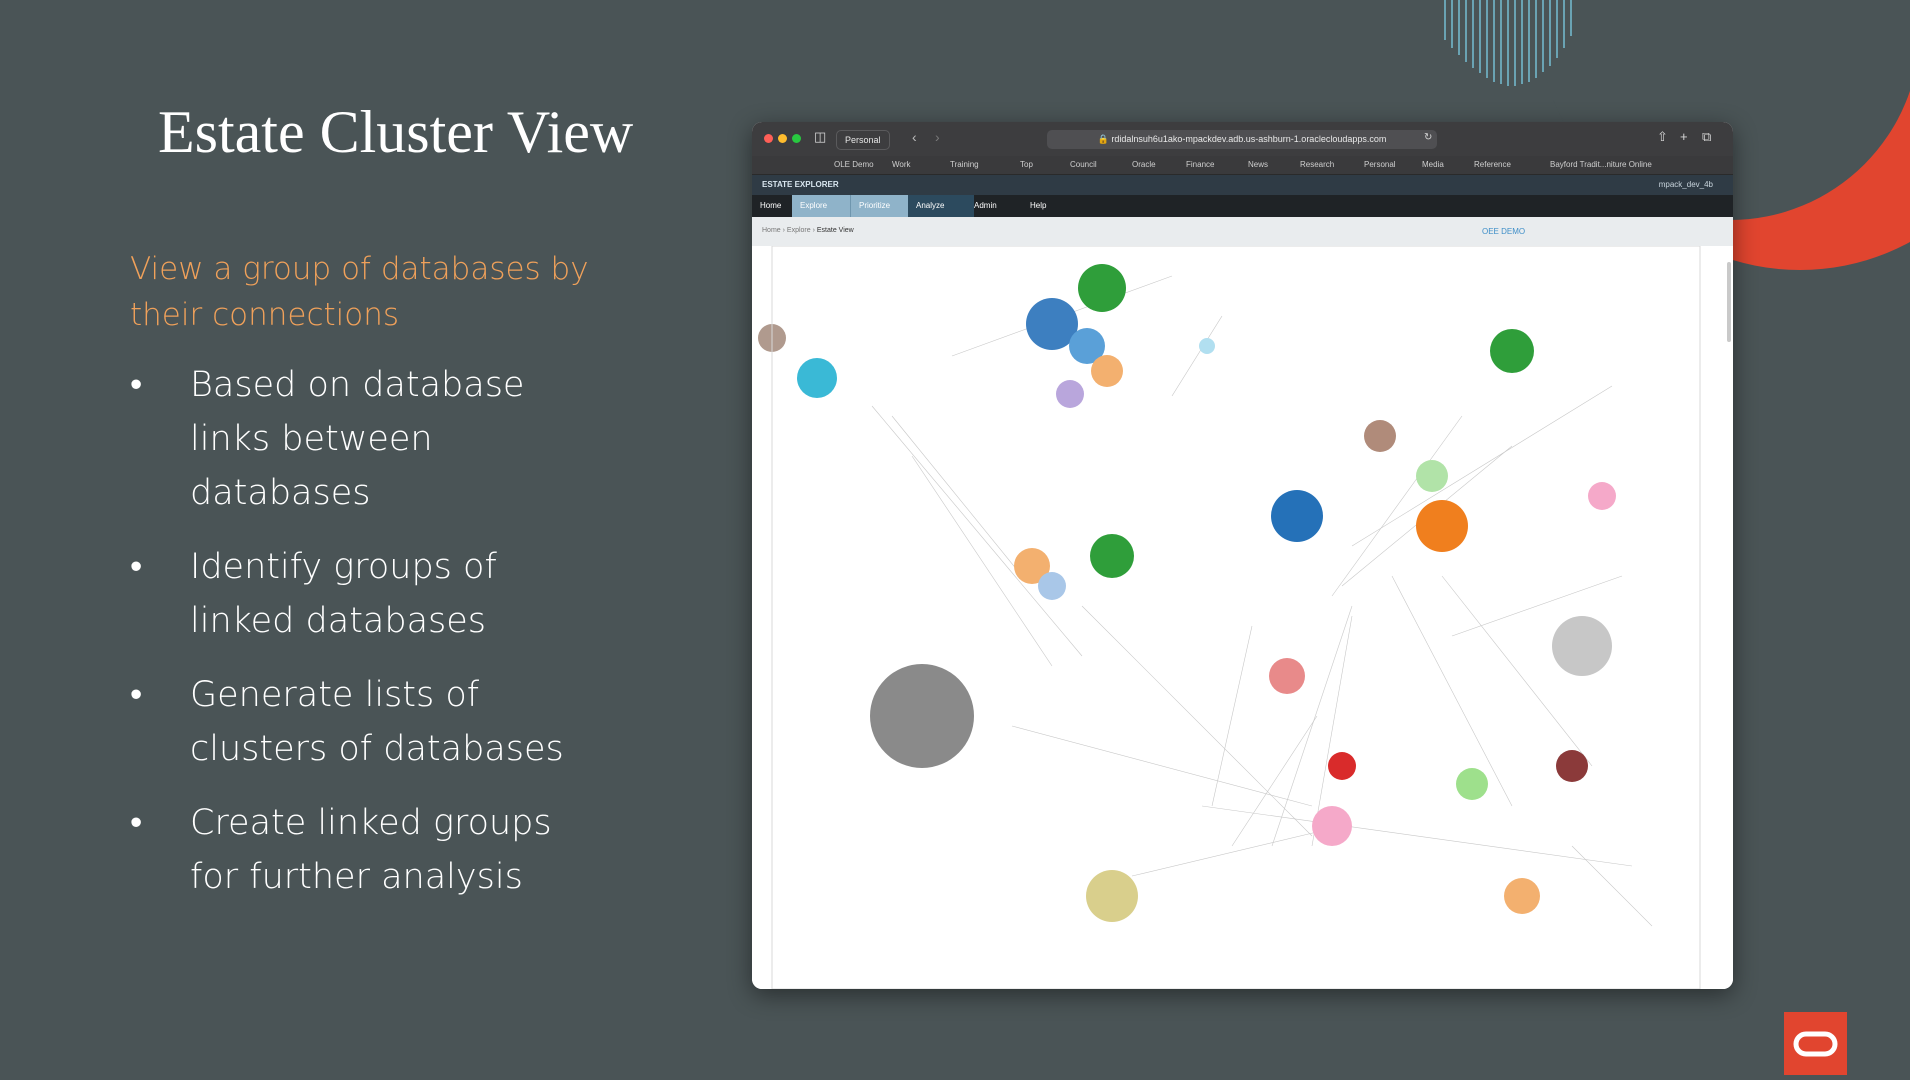 The image size is (1910, 1080). What do you see at coordinates (1287, 676) in the screenshot?
I see `cluster-pink` at bounding box center [1287, 676].